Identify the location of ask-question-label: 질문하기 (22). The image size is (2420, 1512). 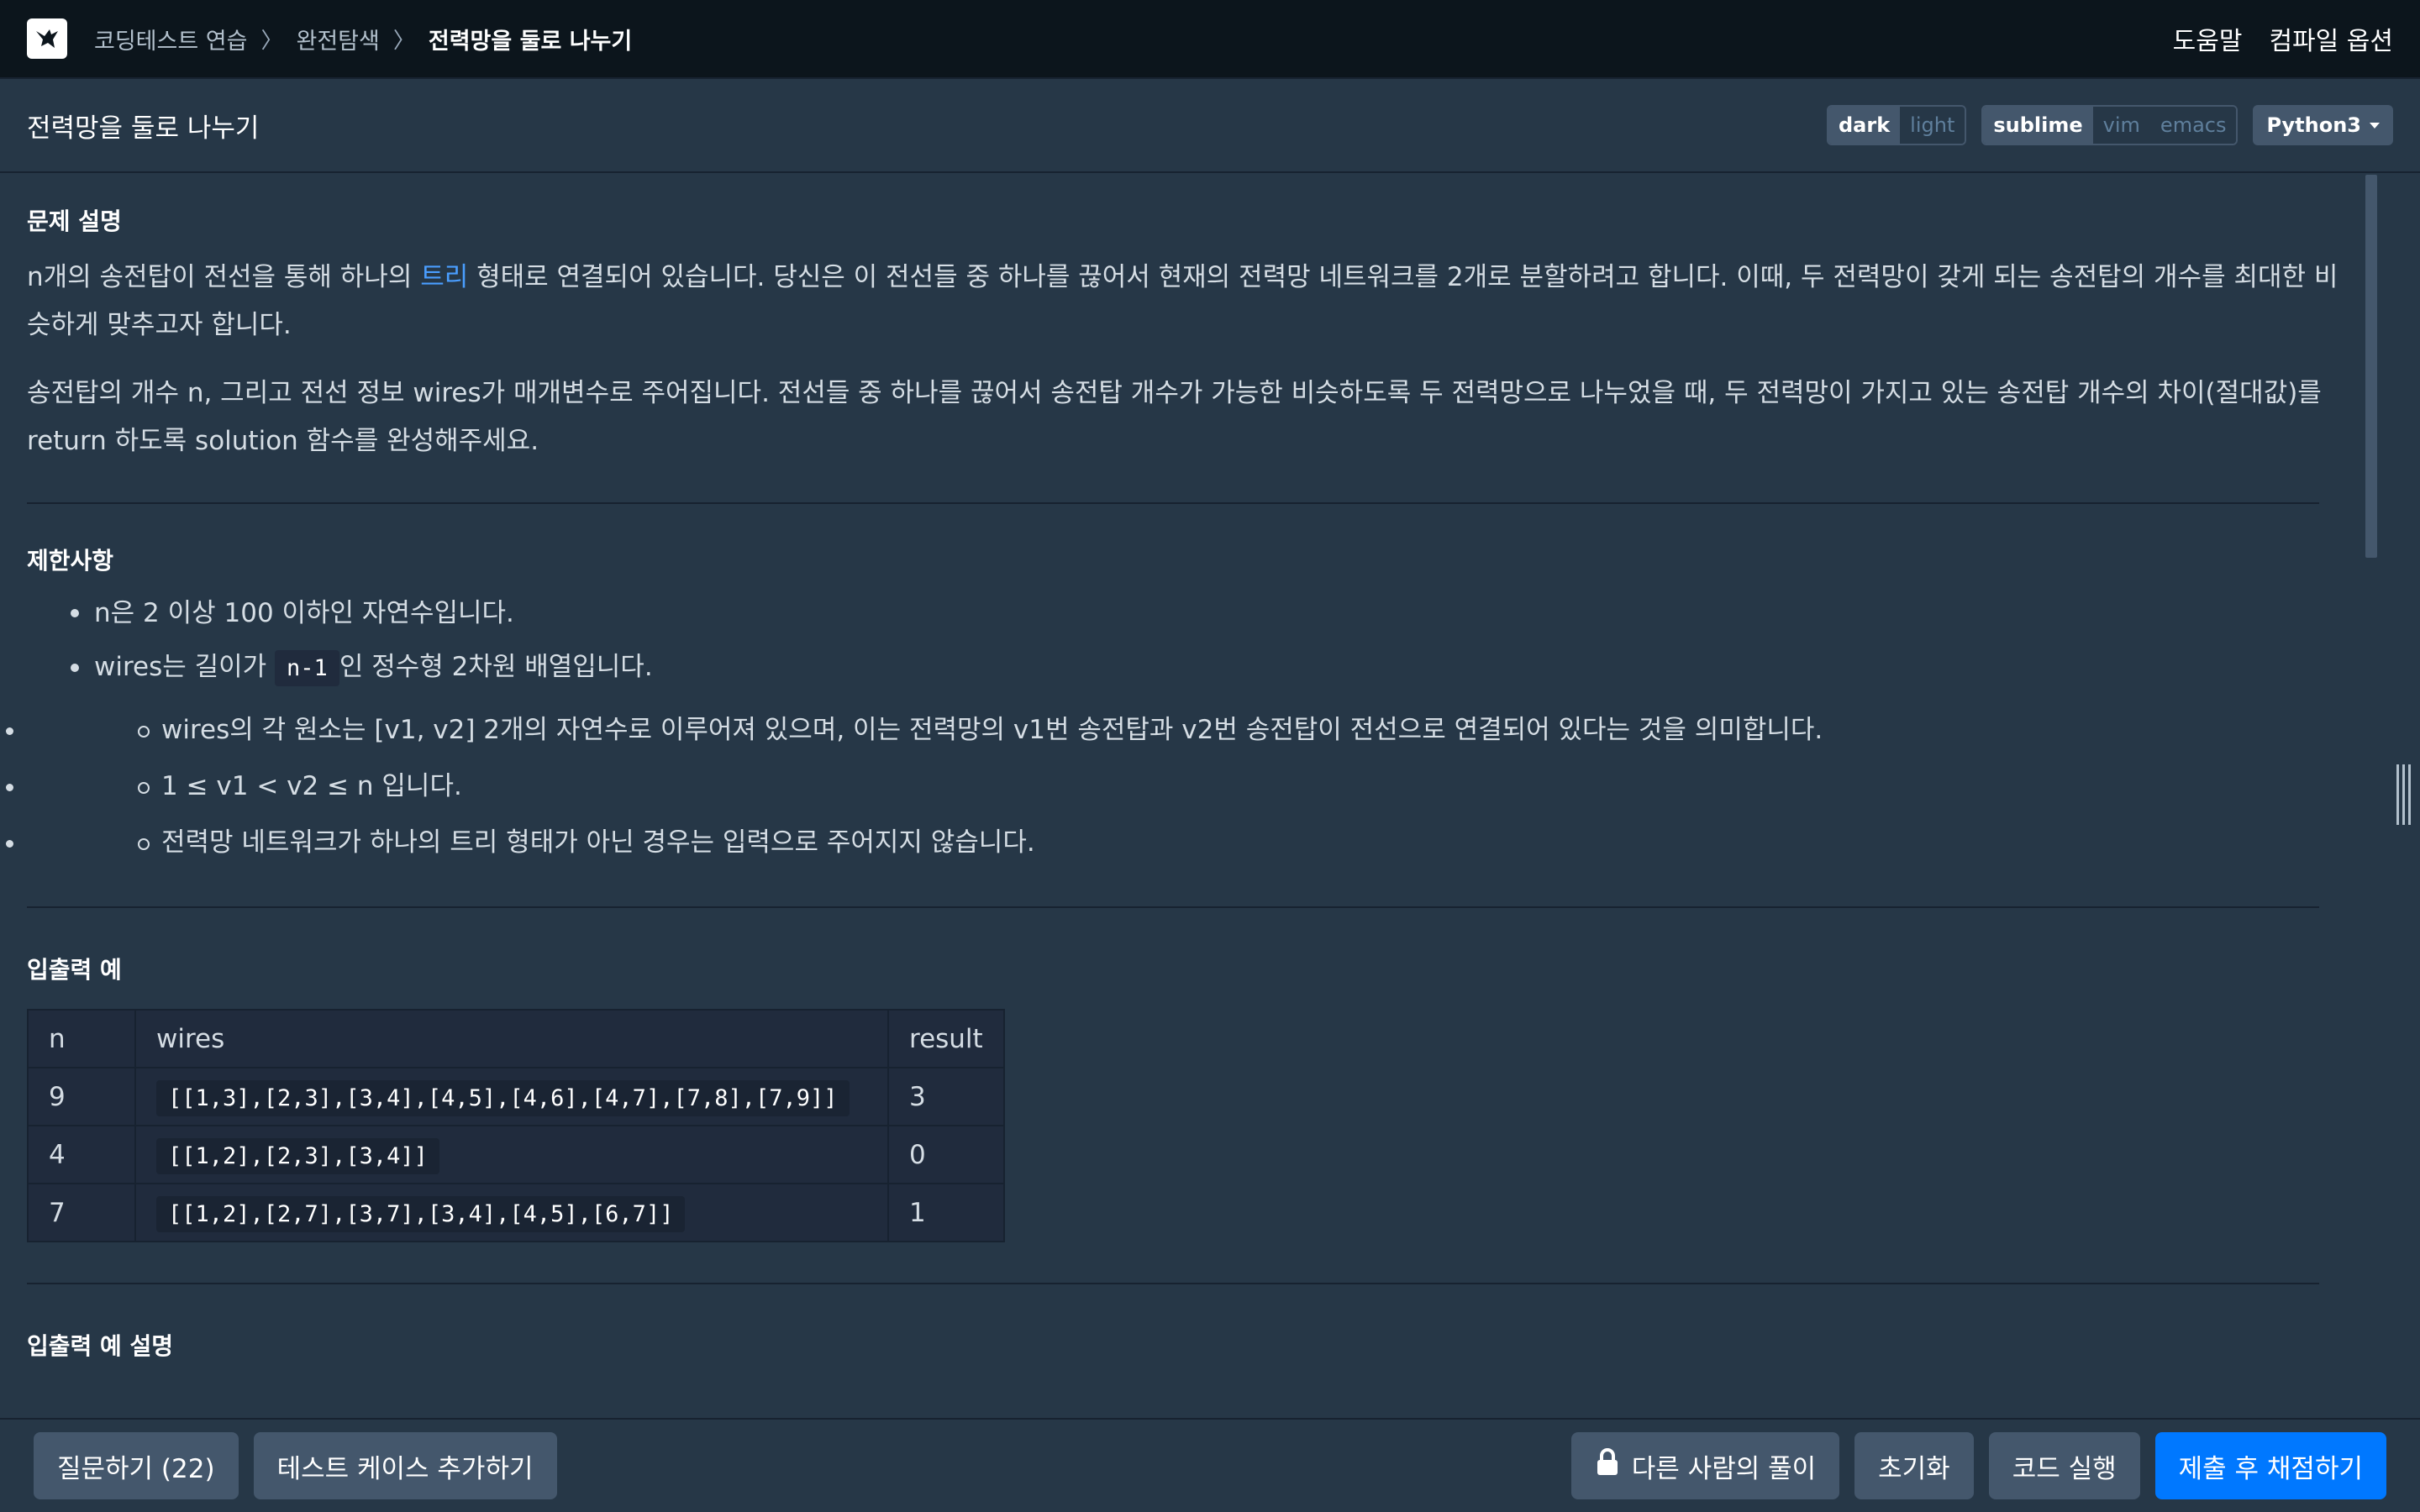
(136, 1468).